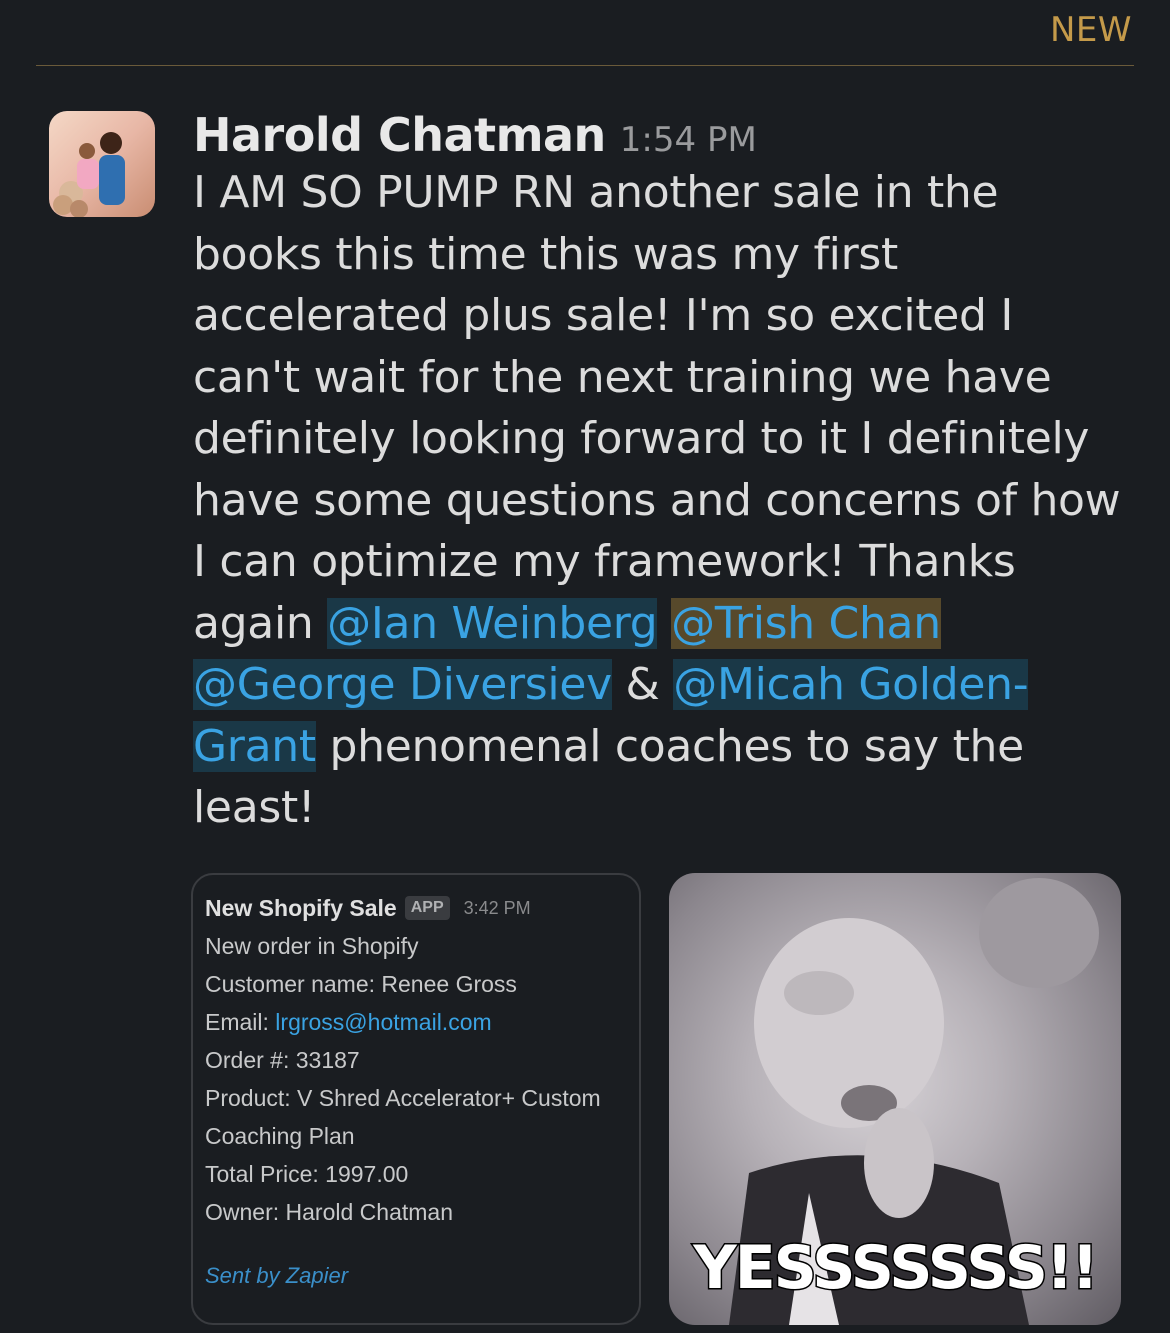 The width and height of the screenshot is (1170, 1333). What do you see at coordinates (307, 1174) in the screenshot?
I see `total-price: Total Price: 1997.00` at bounding box center [307, 1174].